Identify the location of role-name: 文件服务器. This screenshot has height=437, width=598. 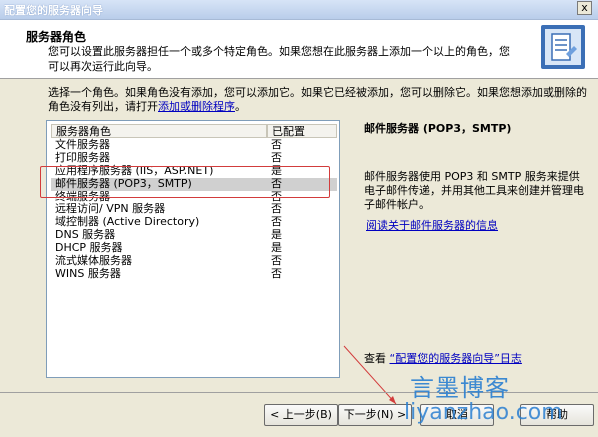
(82, 144).